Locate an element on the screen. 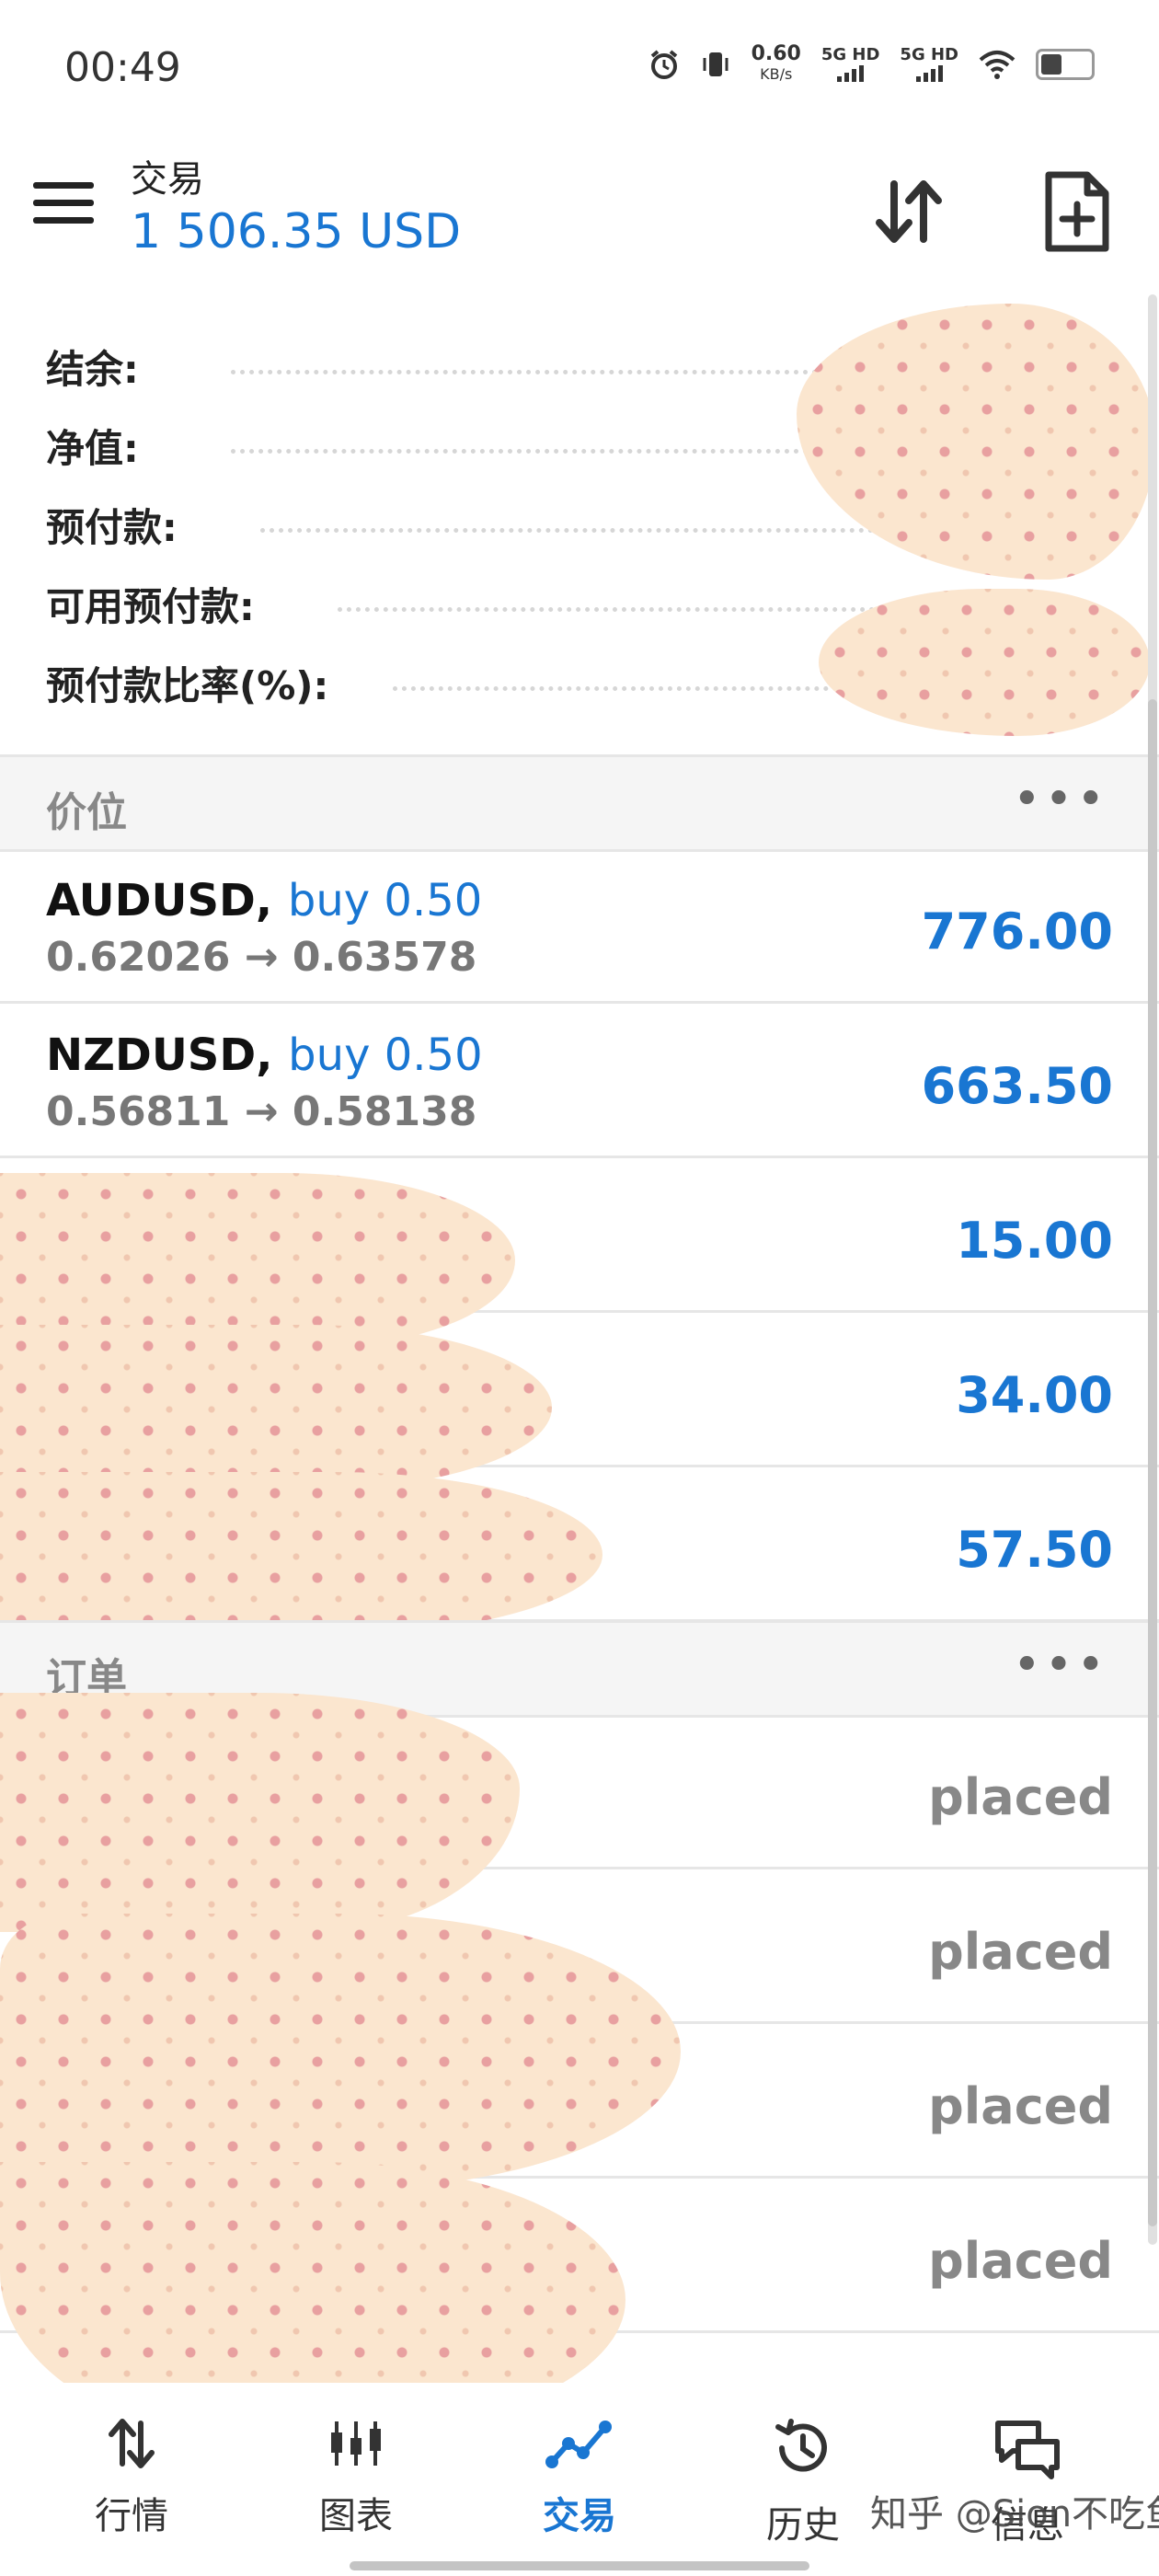 The width and height of the screenshot is (1159, 2576). nav-trade: 交易 is located at coordinates (579, 2465).